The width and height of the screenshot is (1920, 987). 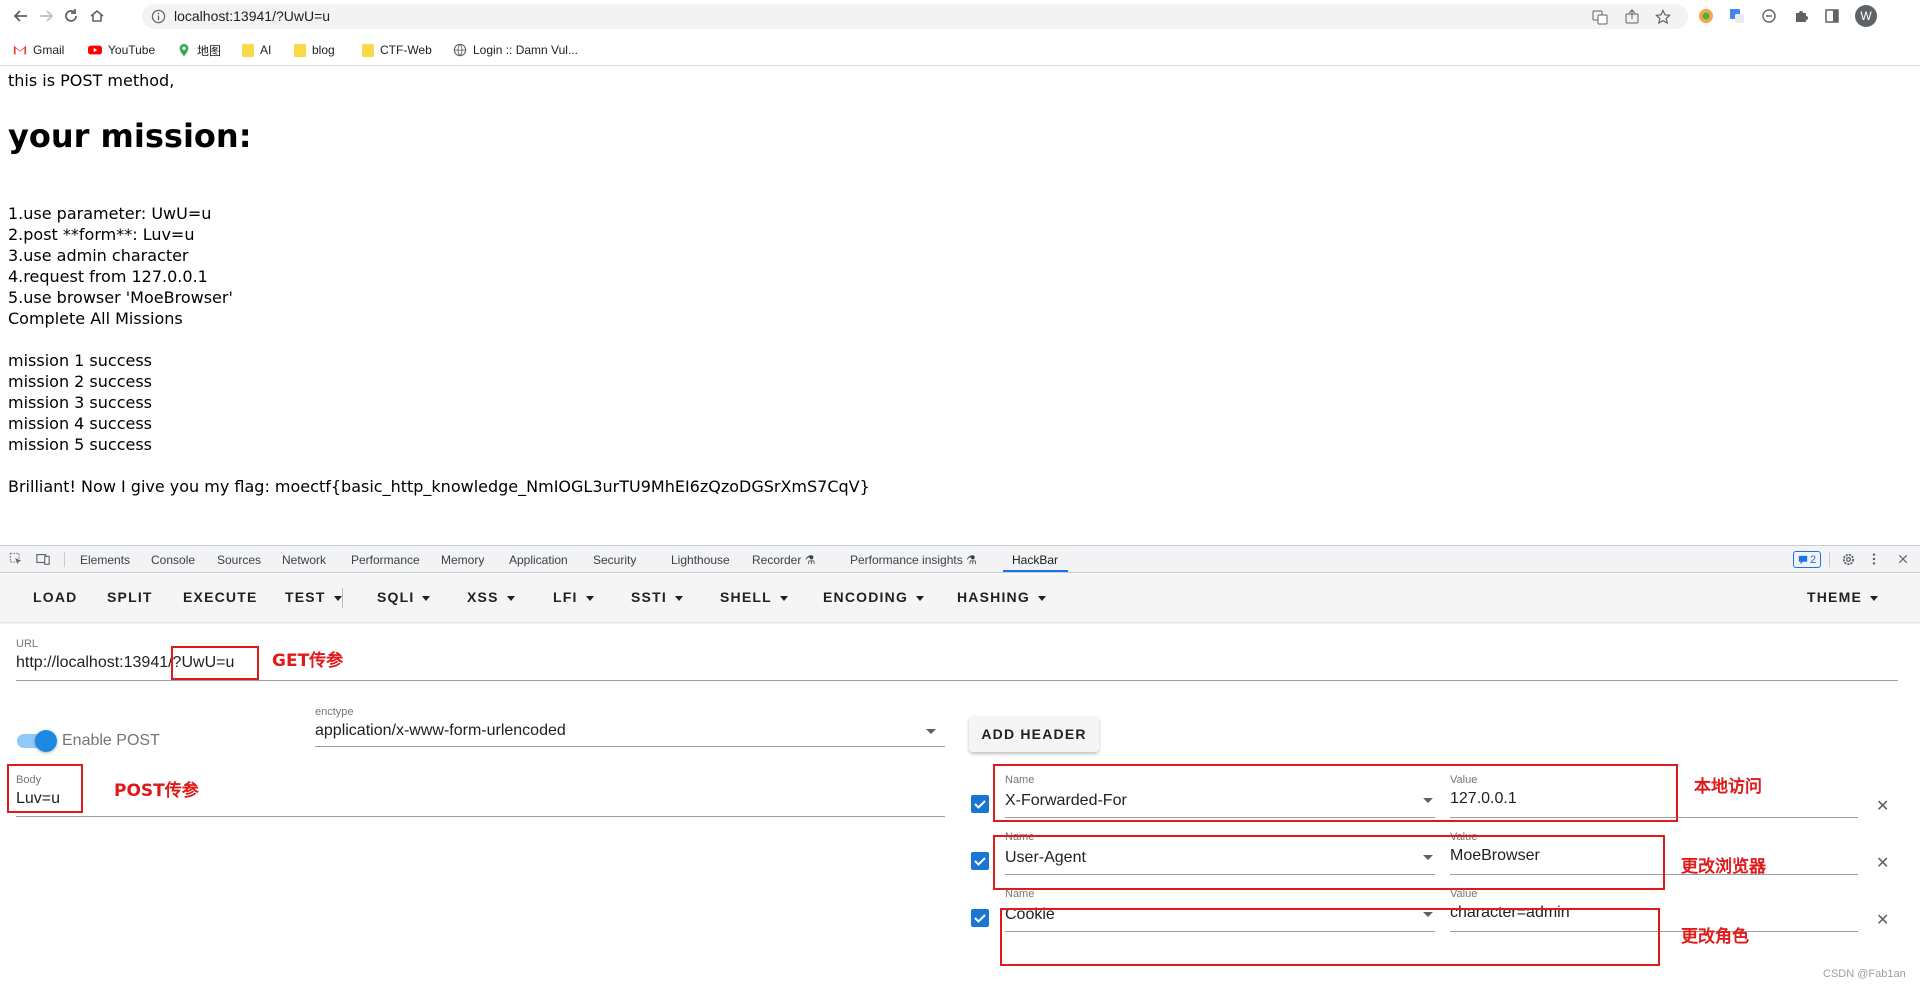 I want to click on home-button, so click(x=97, y=16).